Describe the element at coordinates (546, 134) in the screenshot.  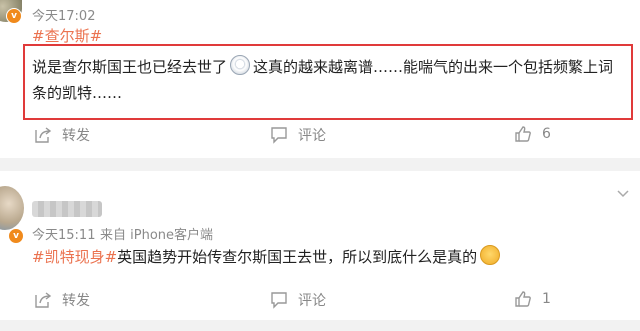
I see `like-count: 6` at that location.